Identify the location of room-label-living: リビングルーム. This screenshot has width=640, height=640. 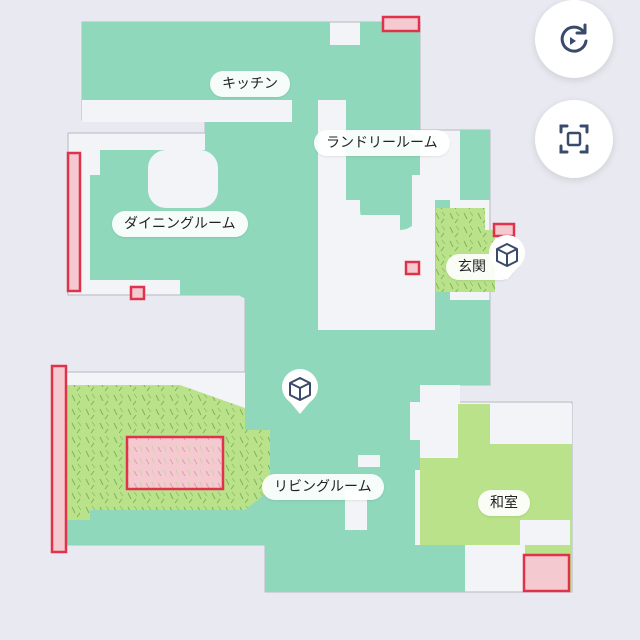
(323, 487).